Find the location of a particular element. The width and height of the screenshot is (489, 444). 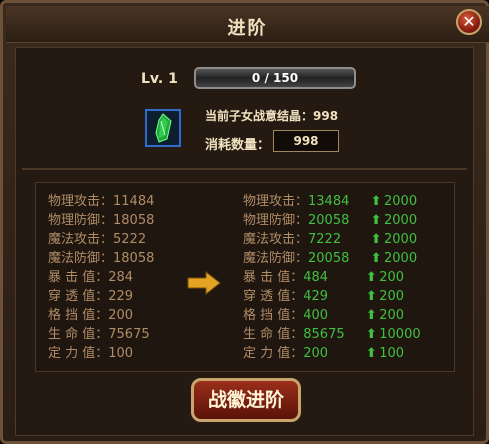

current-stat-row: 格 挡 值：200 is located at coordinates (101, 315).